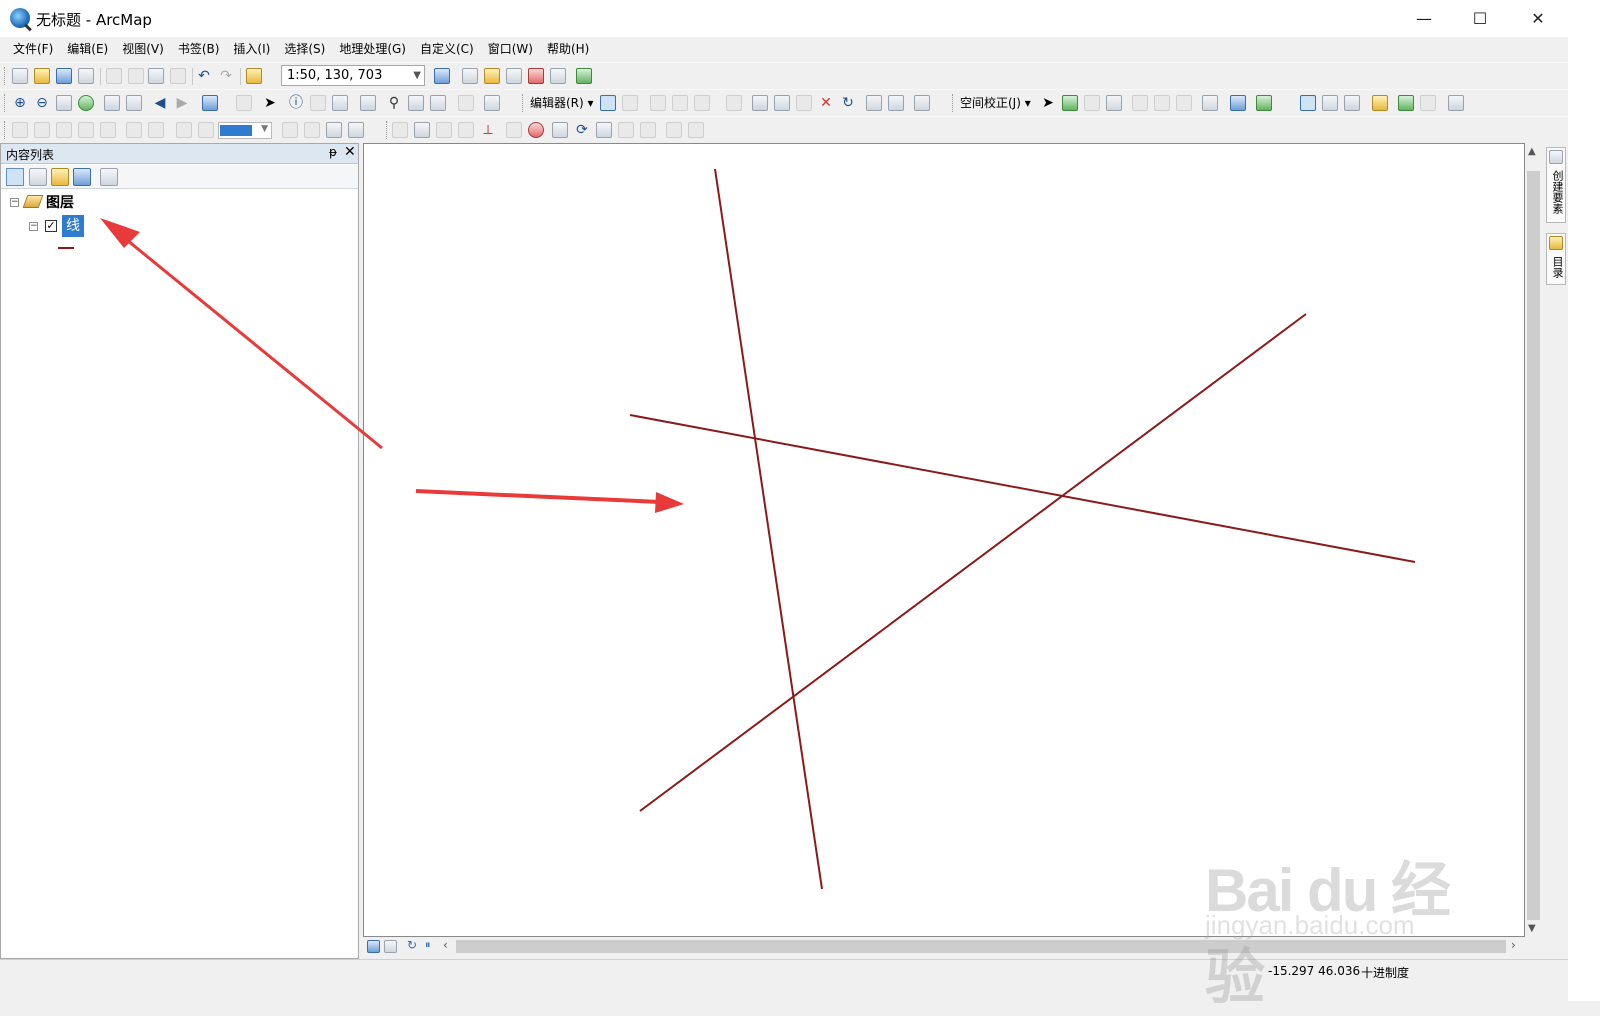 The height and width of the screenshot is (1016, 1600). I want to click on annotation-arrow-to-map, so click(549, 501).